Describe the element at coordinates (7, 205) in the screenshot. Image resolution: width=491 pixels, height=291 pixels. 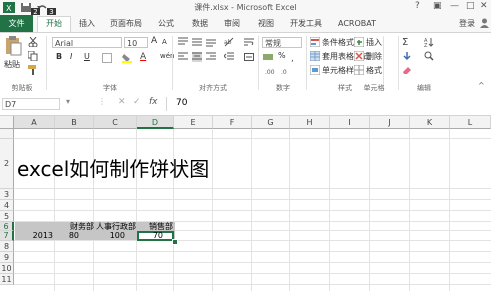
I see `row-header-4: 4` at that location.